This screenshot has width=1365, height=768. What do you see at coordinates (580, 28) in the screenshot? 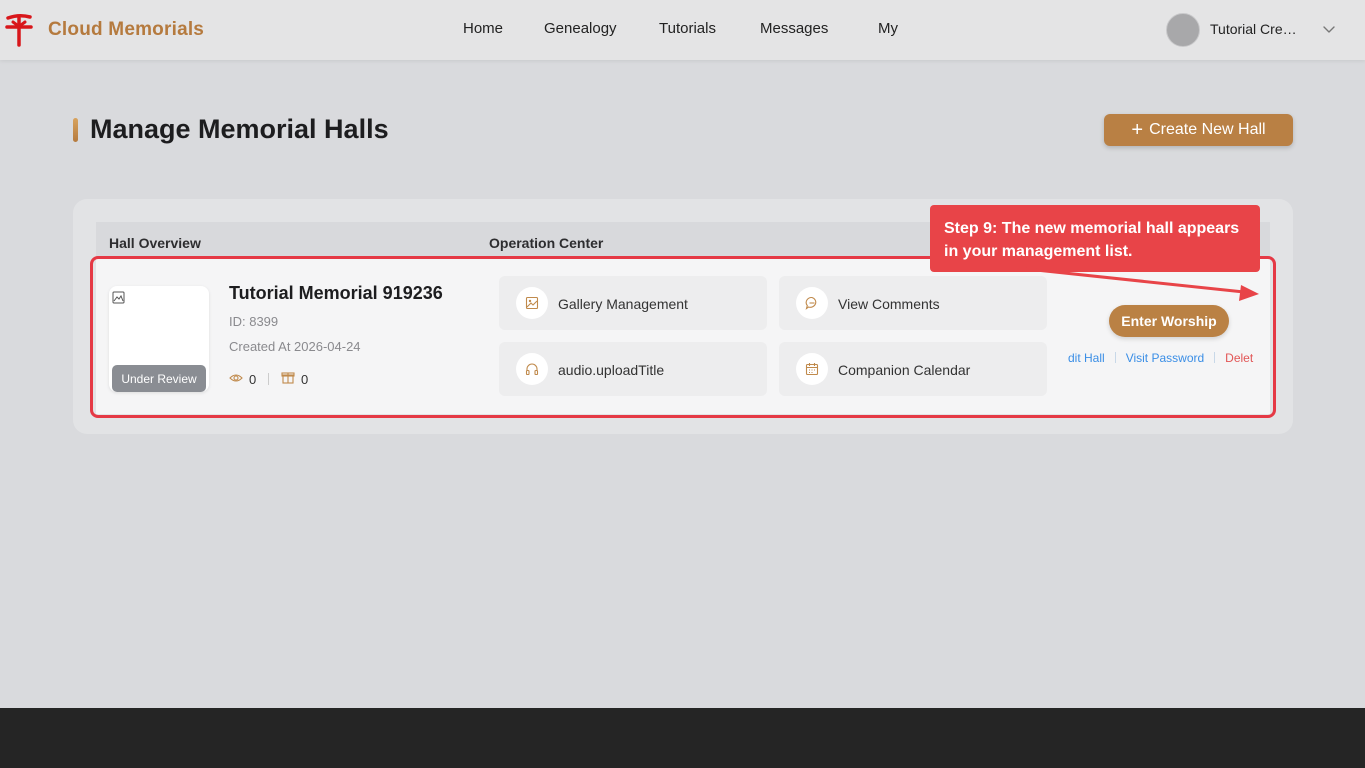
I see `nav-genealogy: Genealogy` at bounding box center [580, 28].